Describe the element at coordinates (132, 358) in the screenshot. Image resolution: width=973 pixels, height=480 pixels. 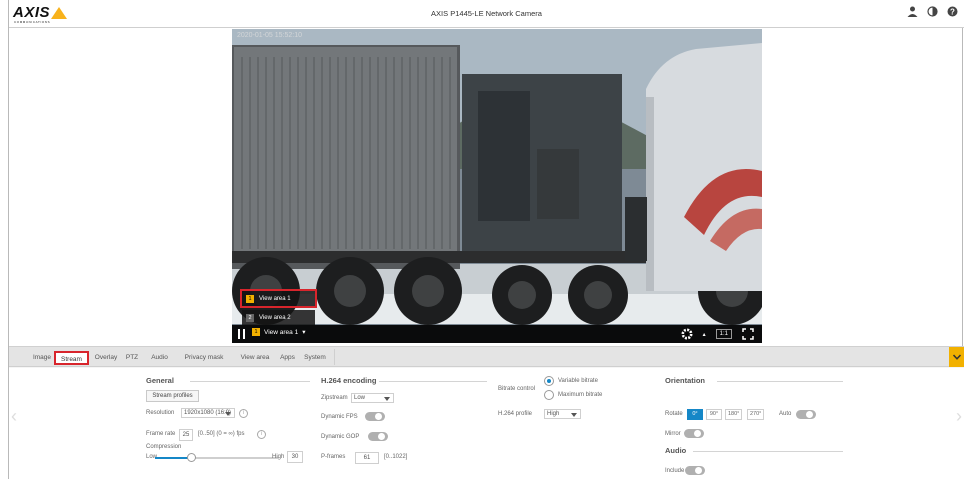
I see `tab-ptz: PTZ` at that location.